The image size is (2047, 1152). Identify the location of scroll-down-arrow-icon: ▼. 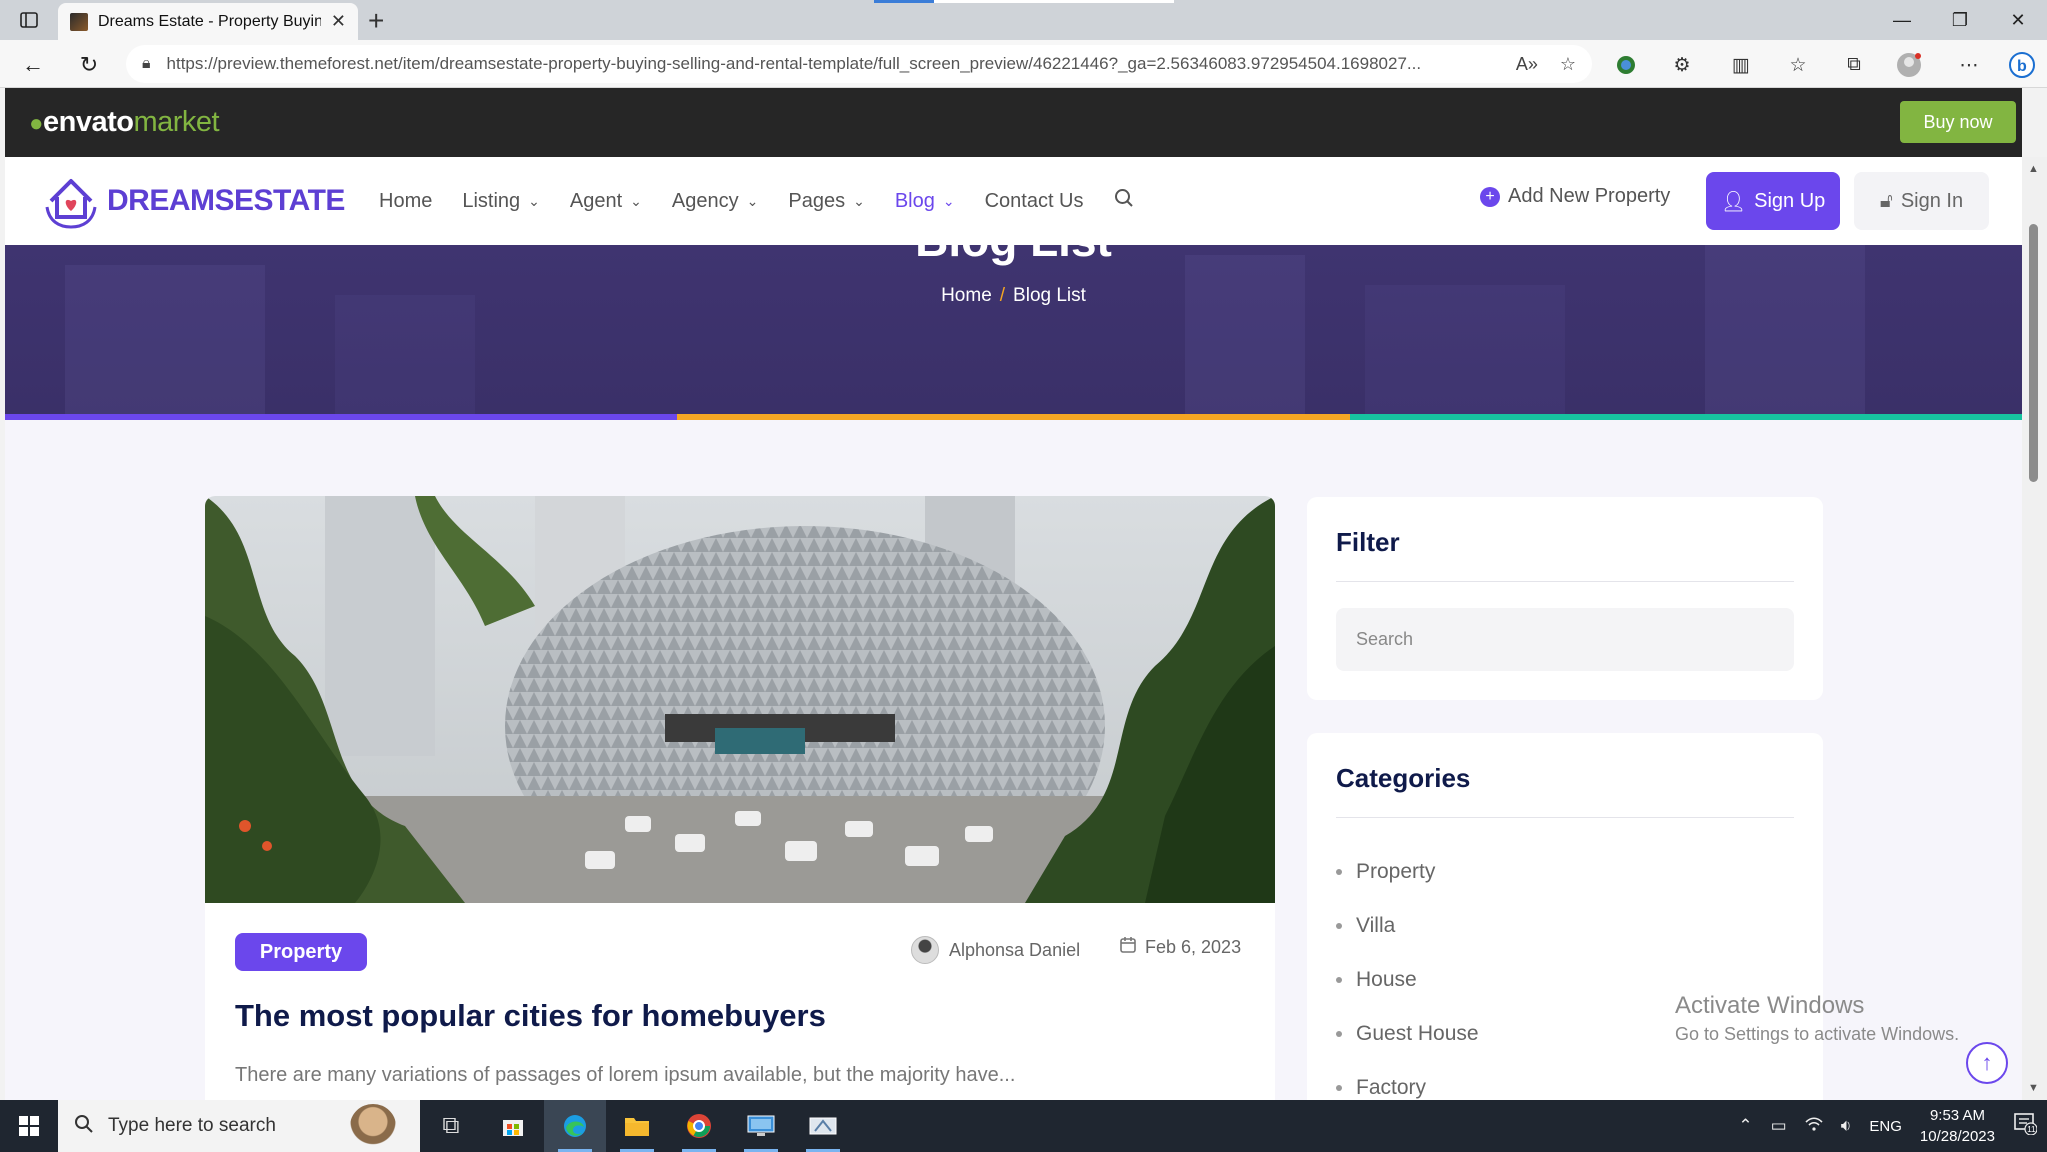
(2033, 1088).